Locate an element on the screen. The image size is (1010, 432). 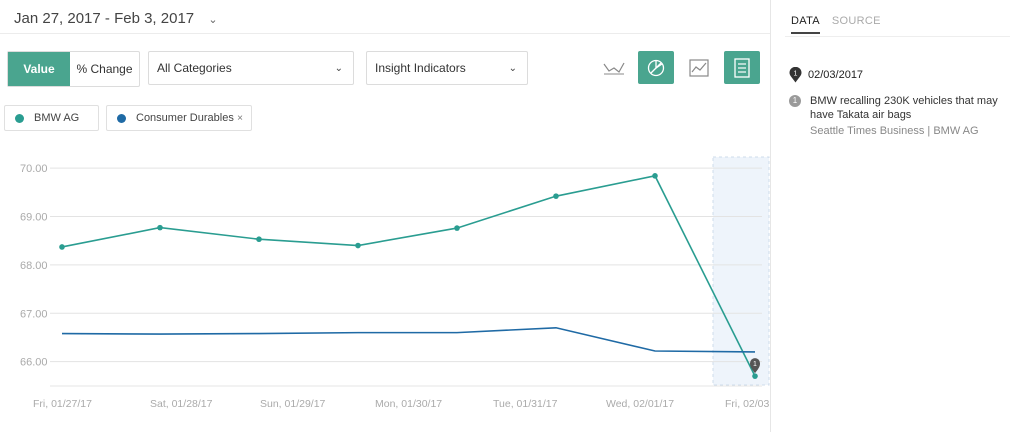
value-toggle-button: Value is located at coordinates (39, 69).